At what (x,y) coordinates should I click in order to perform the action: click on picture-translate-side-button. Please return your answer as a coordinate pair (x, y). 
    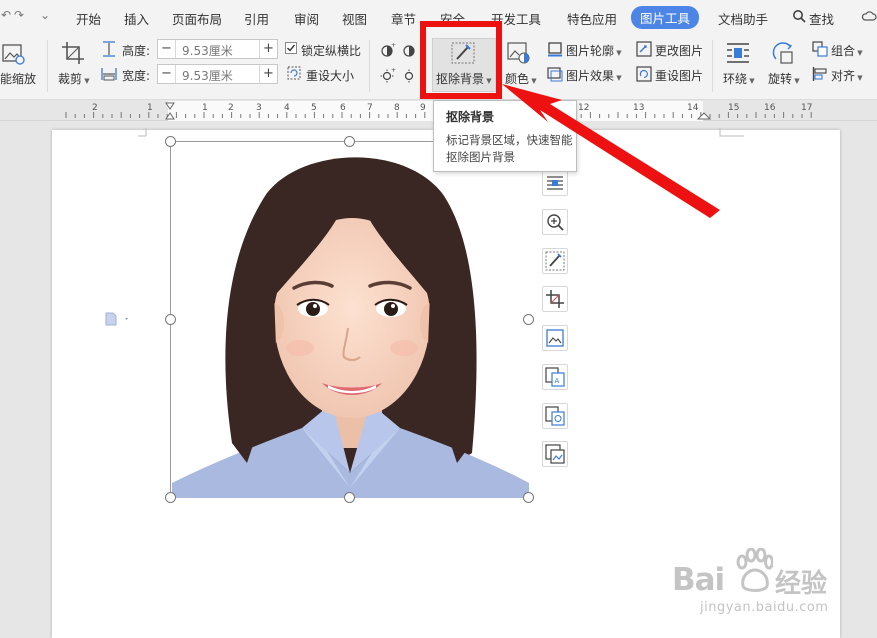
    Looking at the image, I should click on (555, 416).